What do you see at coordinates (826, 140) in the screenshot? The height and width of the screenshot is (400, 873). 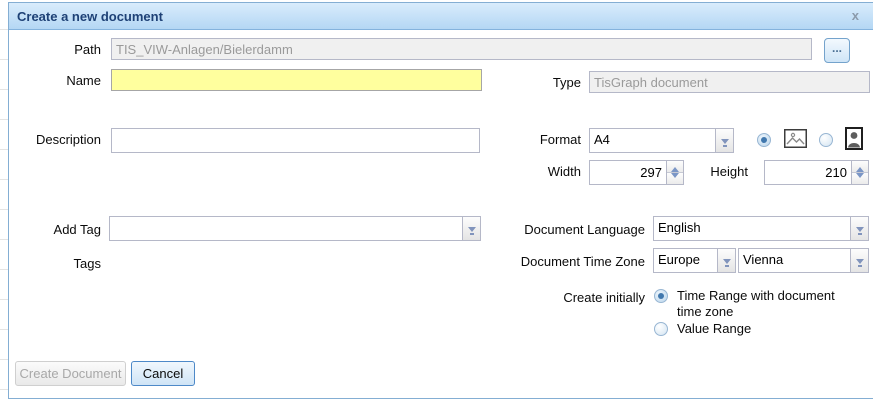 I see `orientation-portrait-radio` at bounding box center [826, 140].